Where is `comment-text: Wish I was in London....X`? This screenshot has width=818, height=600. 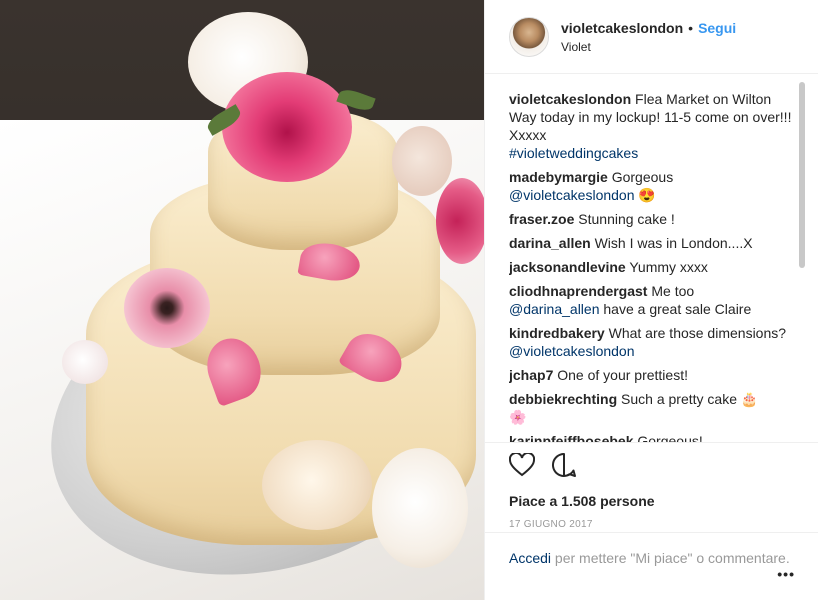
comment-text: Wish I was in London....X is located at coordinates (673, 243).